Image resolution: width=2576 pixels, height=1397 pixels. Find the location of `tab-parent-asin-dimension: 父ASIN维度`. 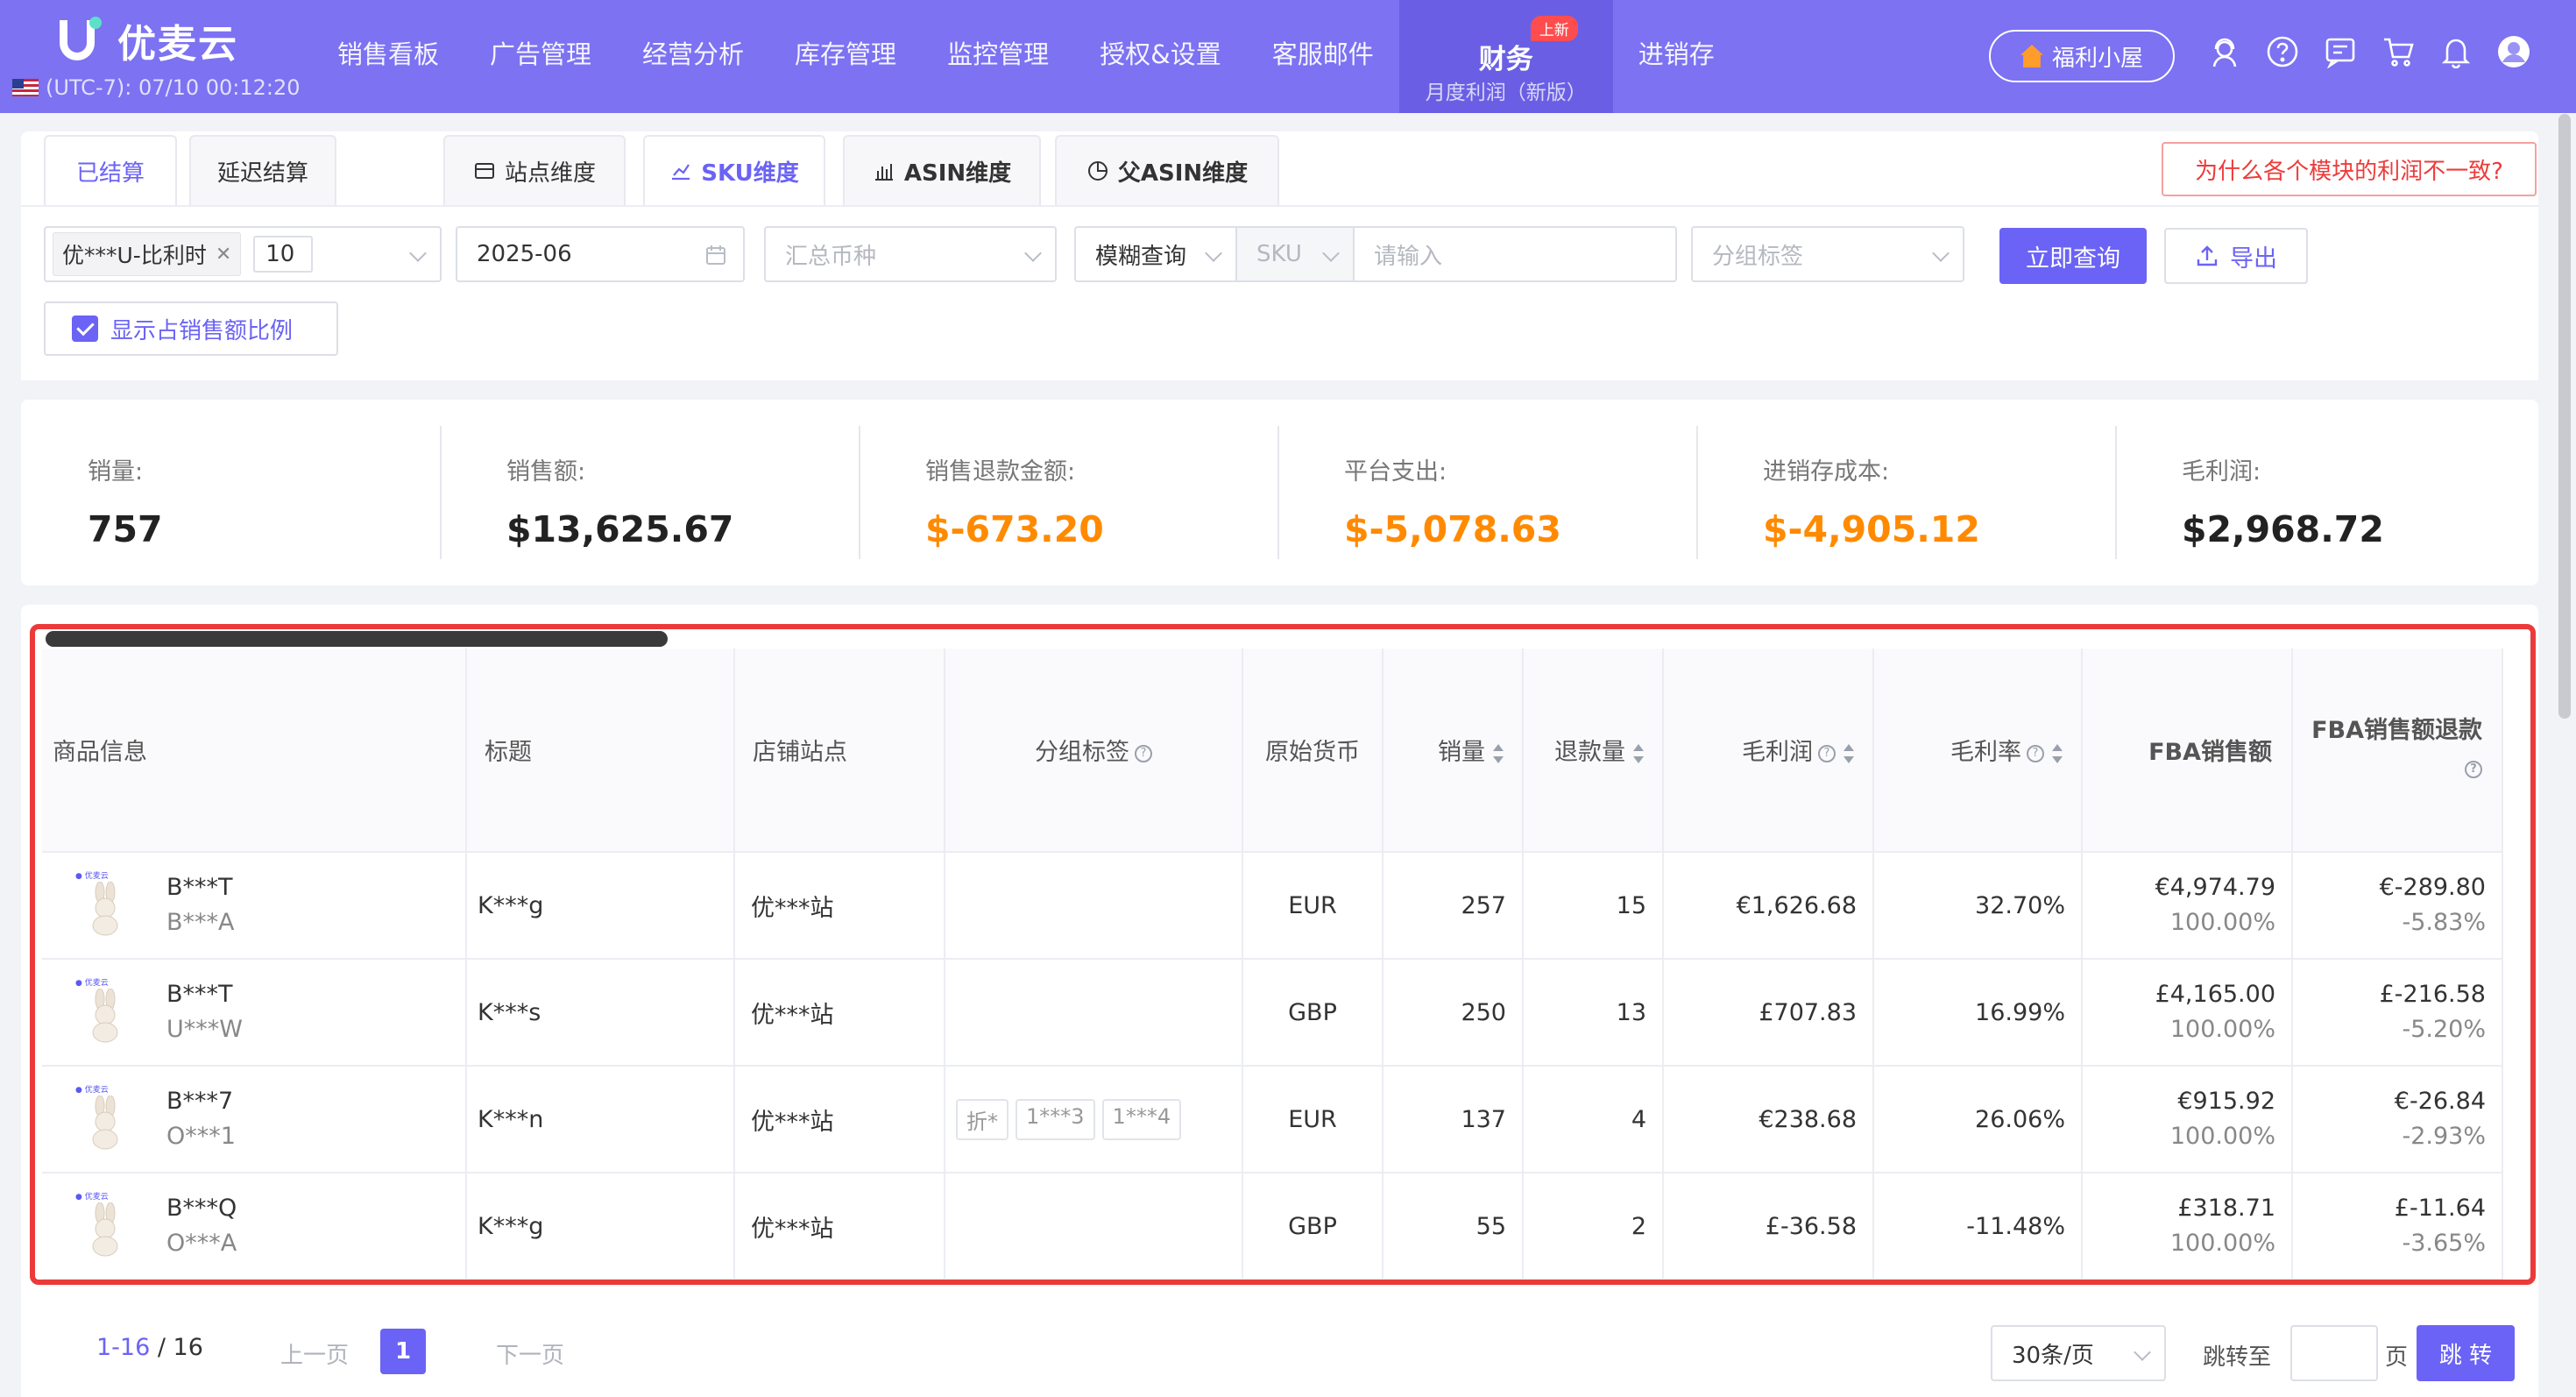

tab-parent-asin-dimension: 父ASIN维度 is located at coordinates (1167, 170).